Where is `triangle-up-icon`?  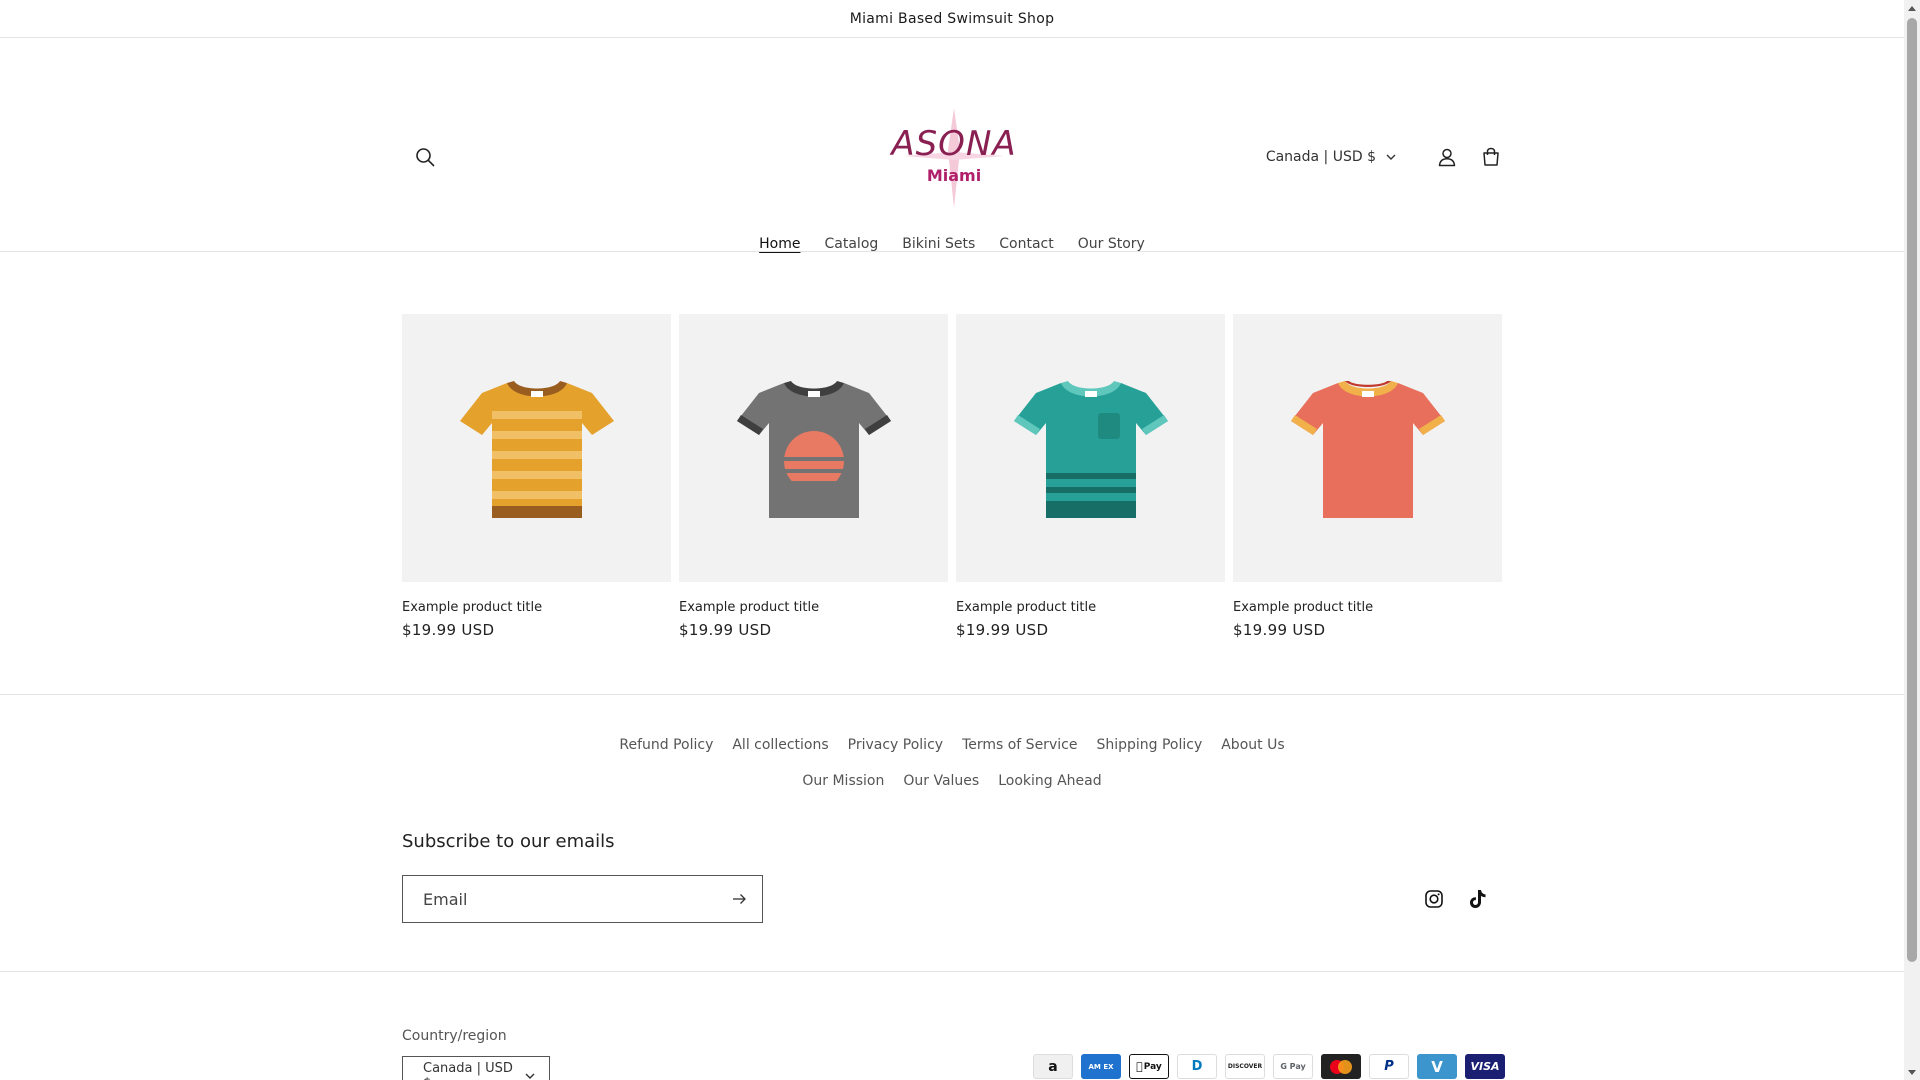 triangle-up-icon is located at coordinates (1912, 8).